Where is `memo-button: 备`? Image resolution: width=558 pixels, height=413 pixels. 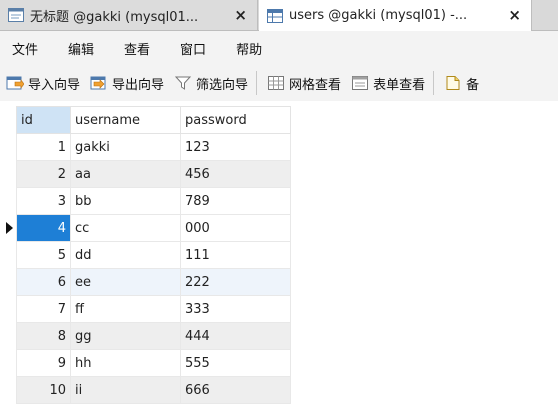
memo-button: 备 is located at coordinates (460, 83).